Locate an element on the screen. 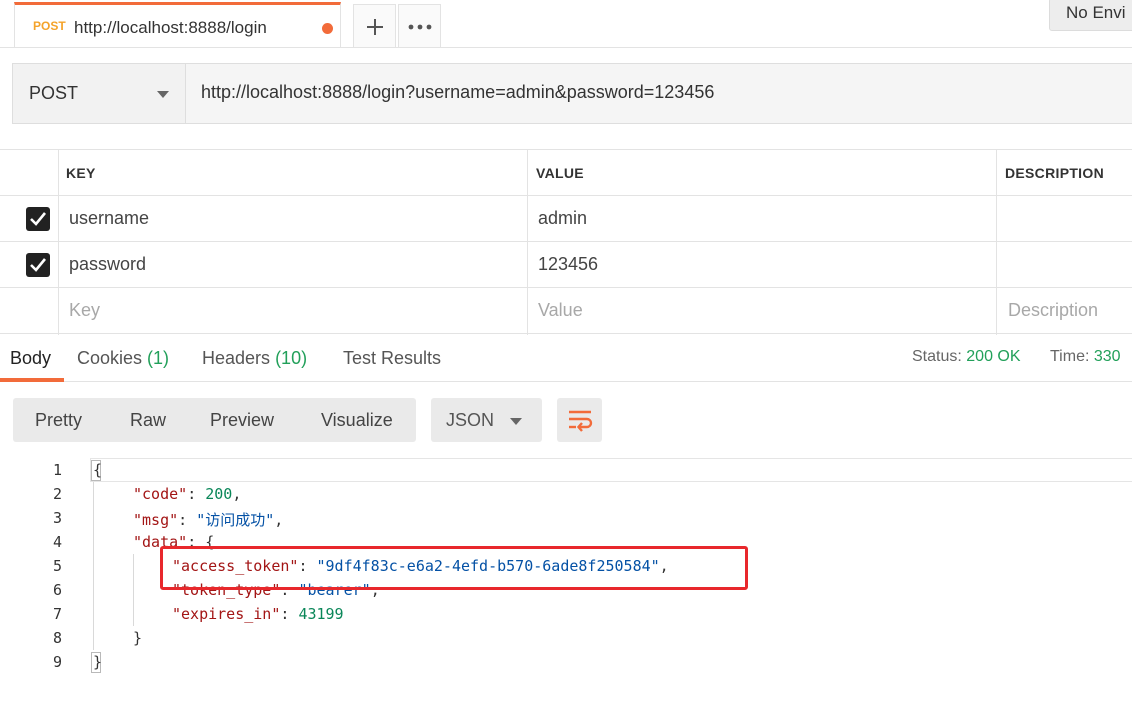 This screenshot has height=722, width=1132. time-value: 330 is located at coordinates (1107, 356).